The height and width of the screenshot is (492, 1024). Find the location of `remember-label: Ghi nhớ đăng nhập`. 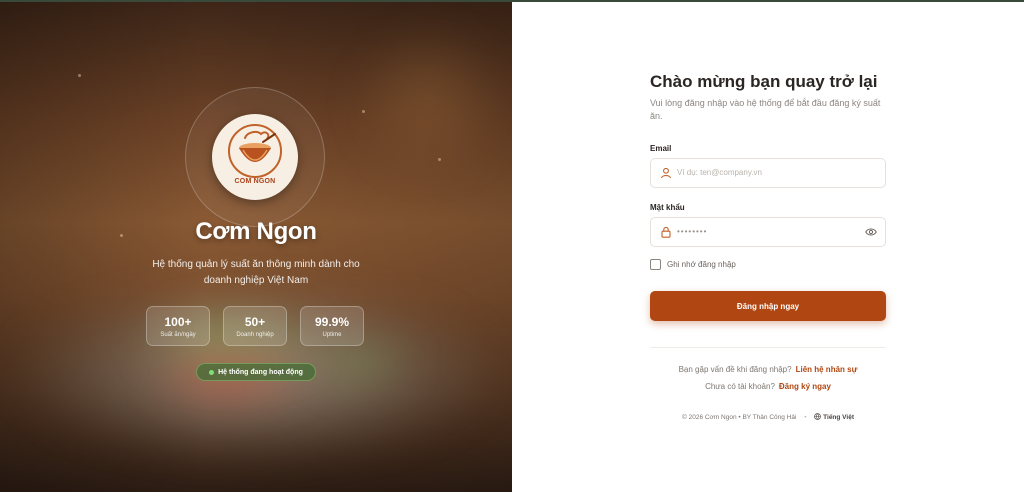

remember-label: Ghi nhớ đăng nhập is located at coordinates (701, 264).